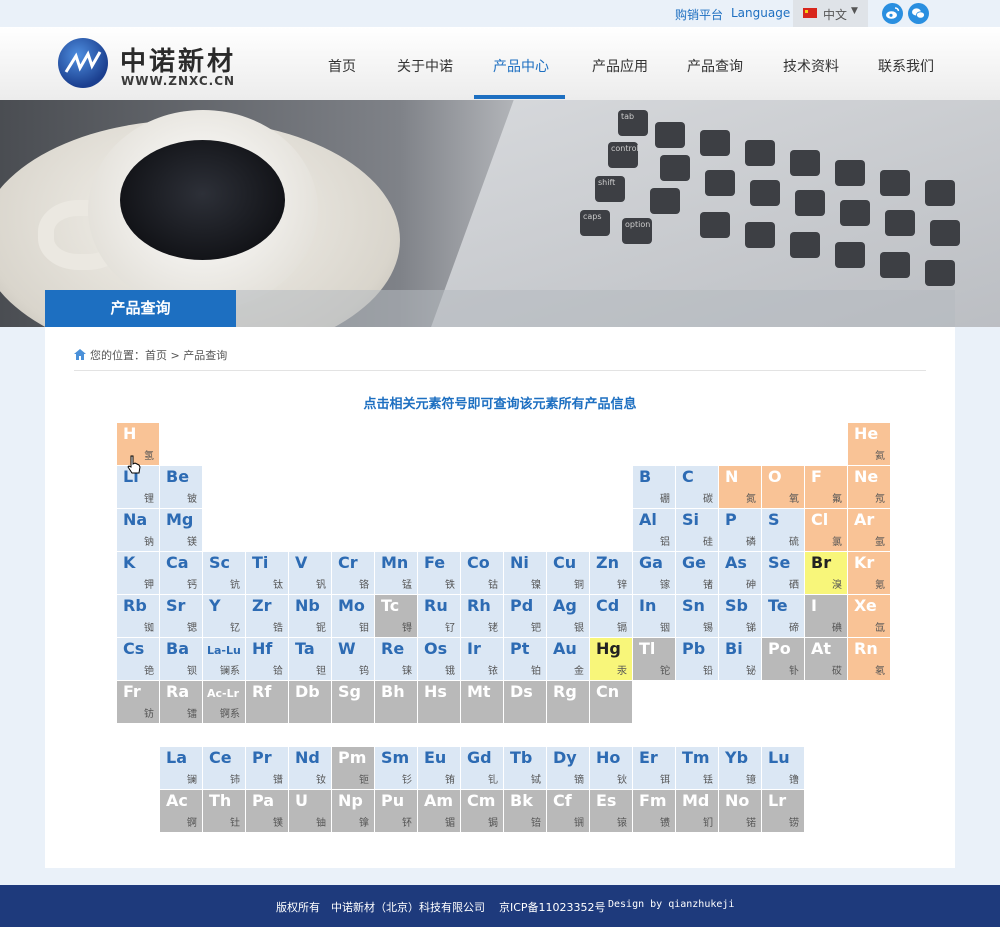 The image size is (1000, 927). What do you see at coordinates (697, 530) in the screenshot?
I see `element-si: Si 硅` at bounding box center [697, 530].